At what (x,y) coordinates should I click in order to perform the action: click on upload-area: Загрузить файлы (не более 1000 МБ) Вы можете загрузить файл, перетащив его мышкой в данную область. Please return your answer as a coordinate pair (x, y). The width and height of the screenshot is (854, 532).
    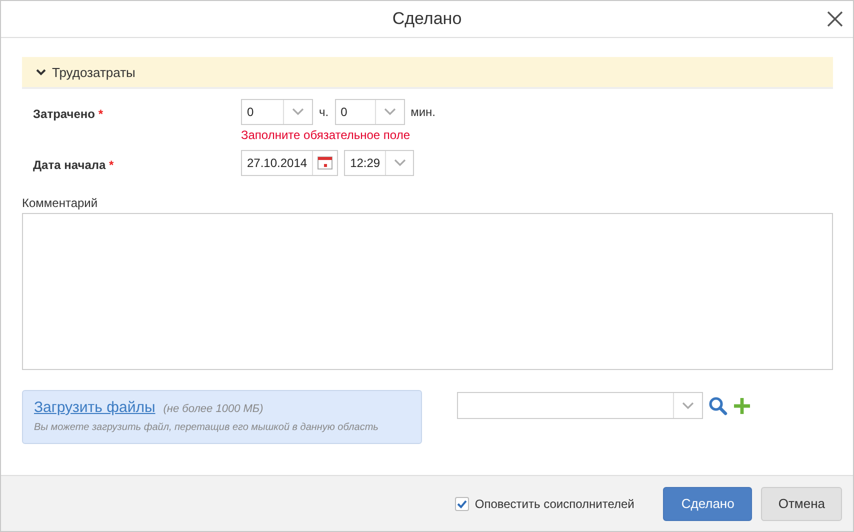
    Looking at the image, I should click on (222, 417).